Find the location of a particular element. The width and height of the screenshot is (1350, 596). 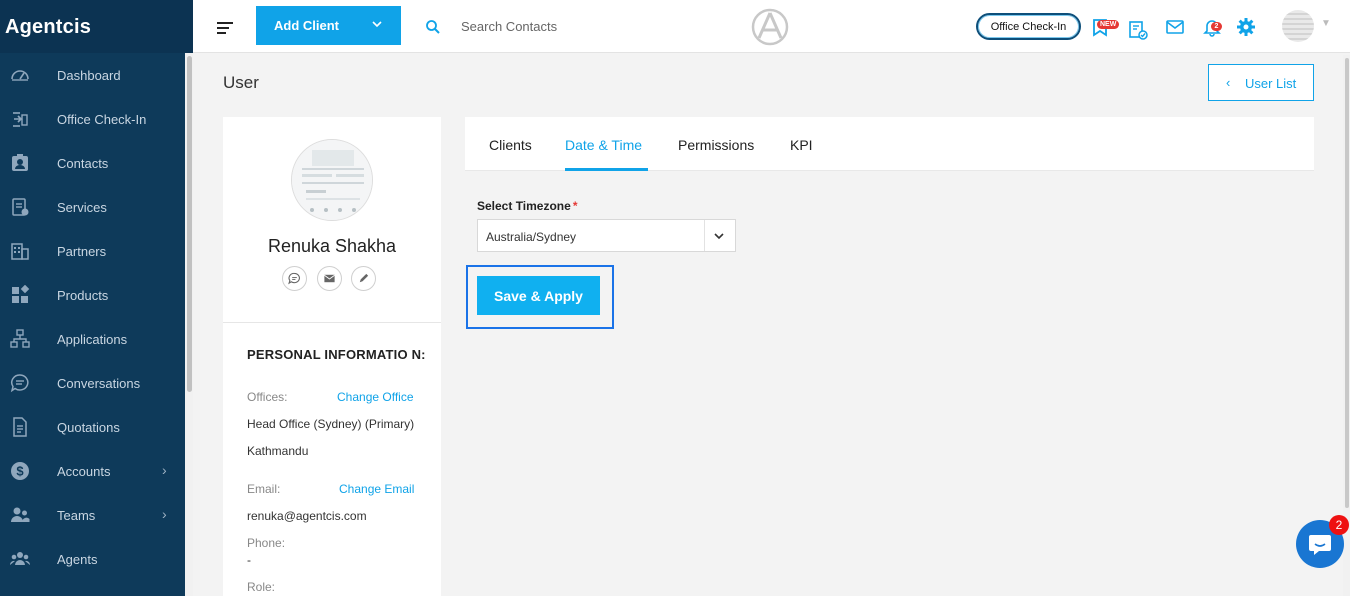

save-apply-button: Save & Apply is located at coordinates (538, 295).